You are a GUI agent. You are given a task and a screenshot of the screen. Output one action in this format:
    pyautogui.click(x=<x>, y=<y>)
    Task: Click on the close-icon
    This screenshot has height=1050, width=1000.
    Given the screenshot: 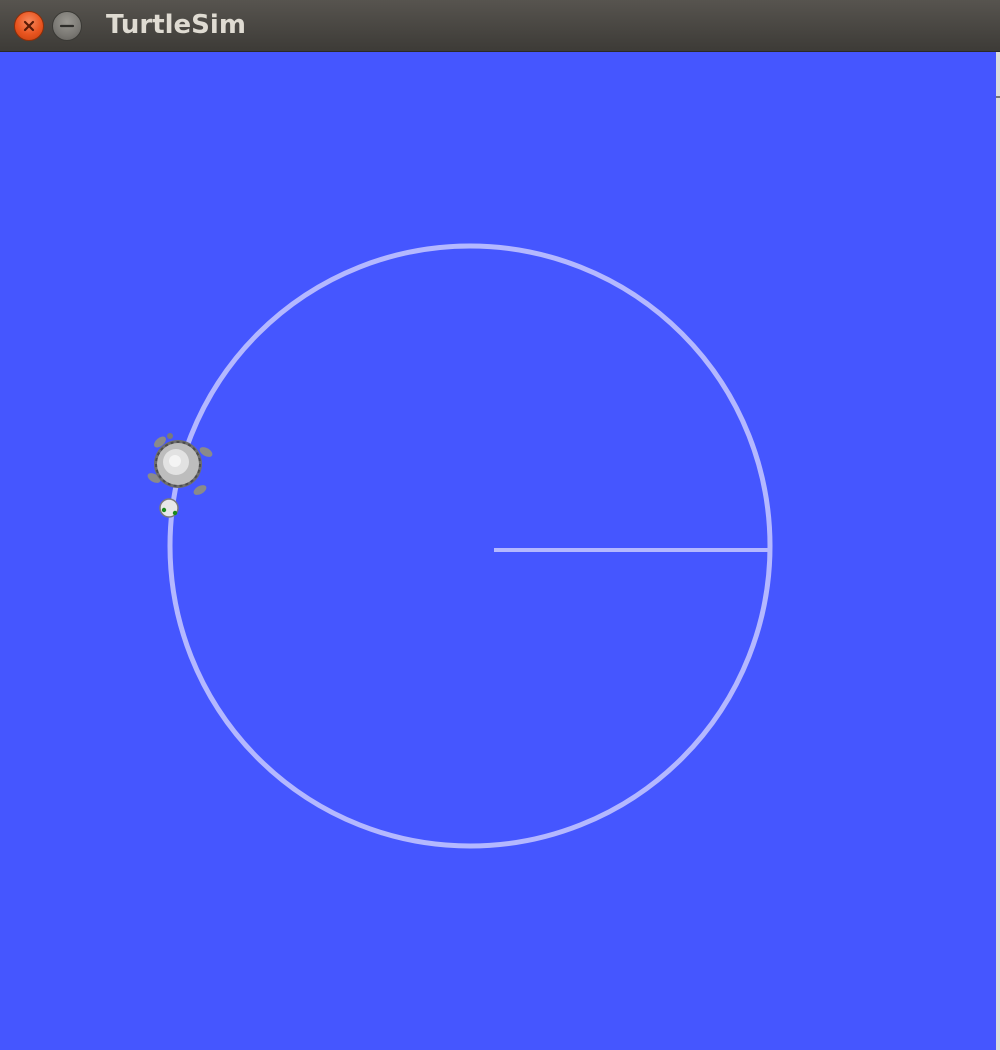 What is the action you would take?
    pyautogui.click(x=29, y=26)
    